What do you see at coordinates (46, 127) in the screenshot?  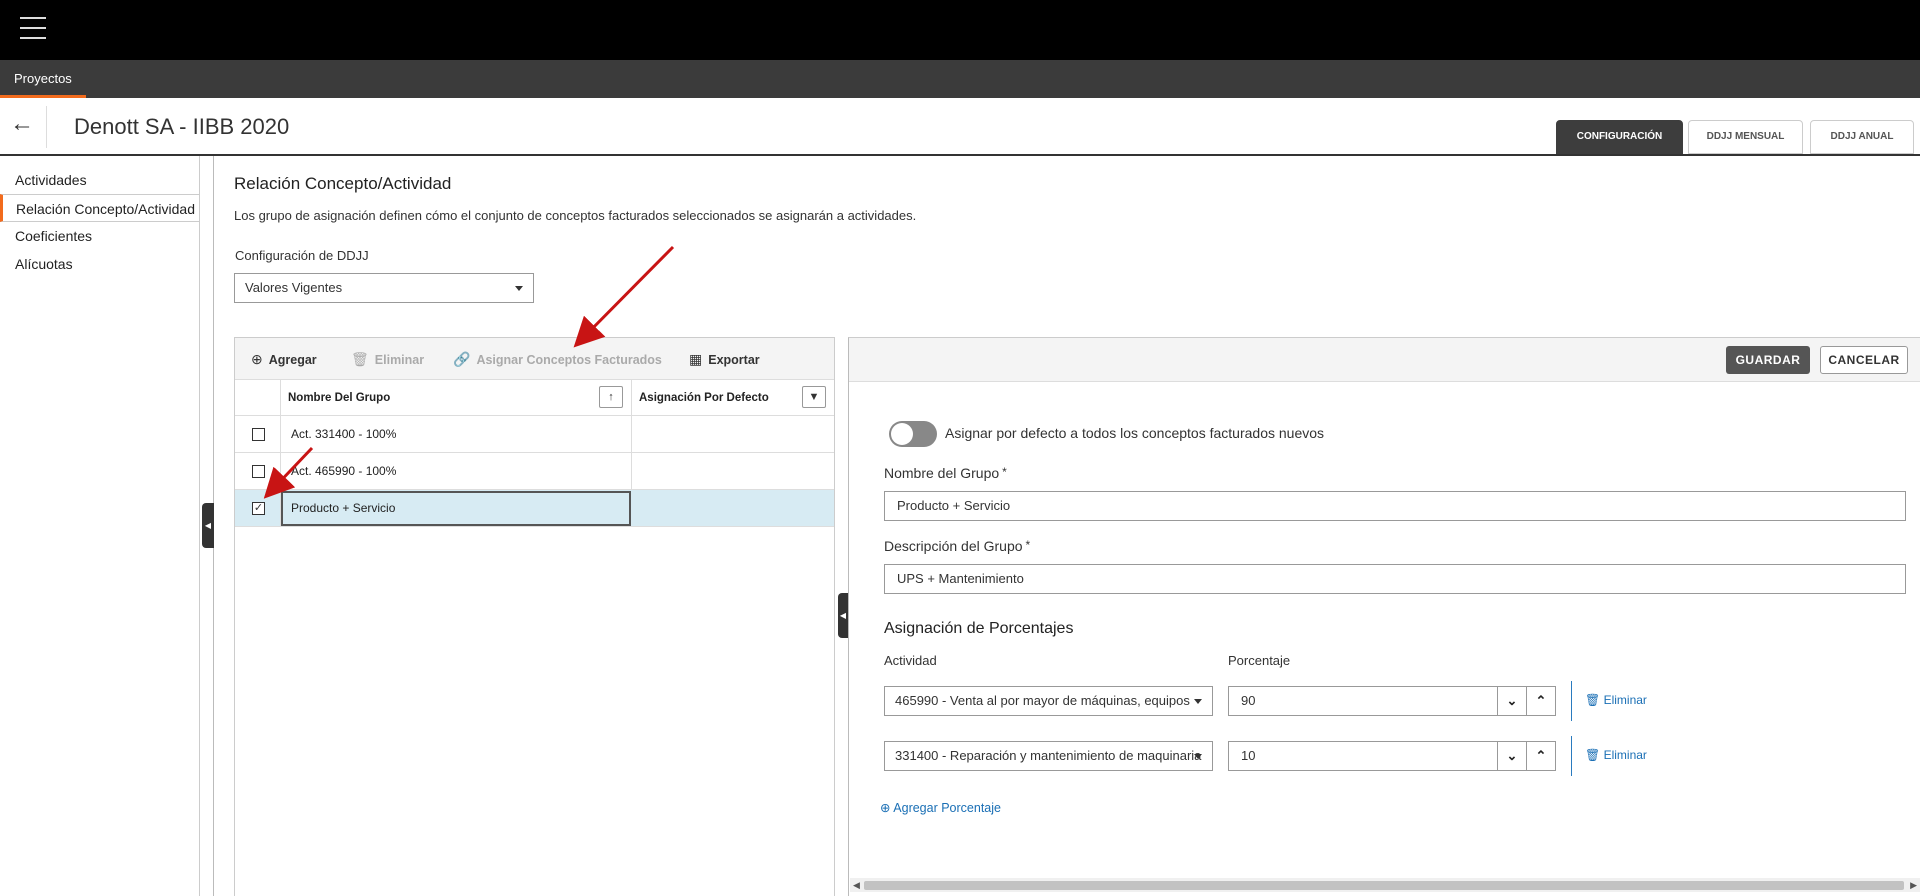 I see `header-divider` at bounding box center [46, 127].